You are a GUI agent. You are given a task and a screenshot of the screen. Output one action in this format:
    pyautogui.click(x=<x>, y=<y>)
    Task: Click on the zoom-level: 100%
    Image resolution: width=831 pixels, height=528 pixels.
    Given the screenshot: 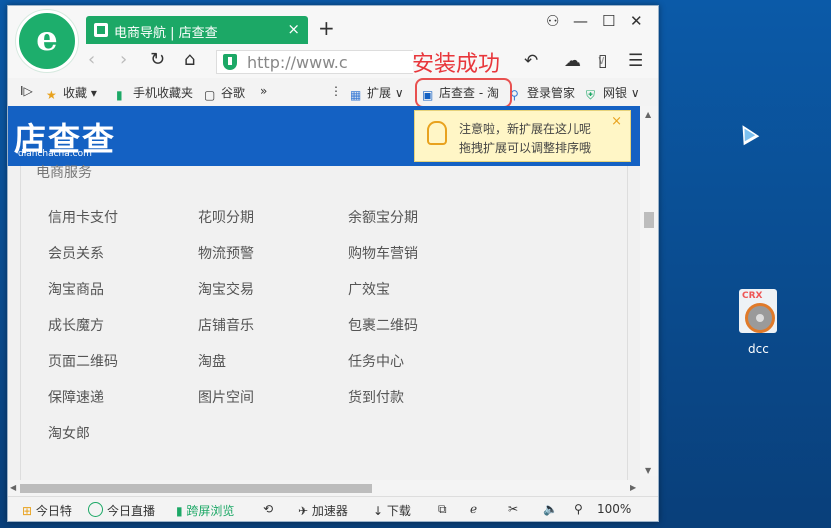 What is the action you would take?
    pyautogui.click(x=614, y=509)
    